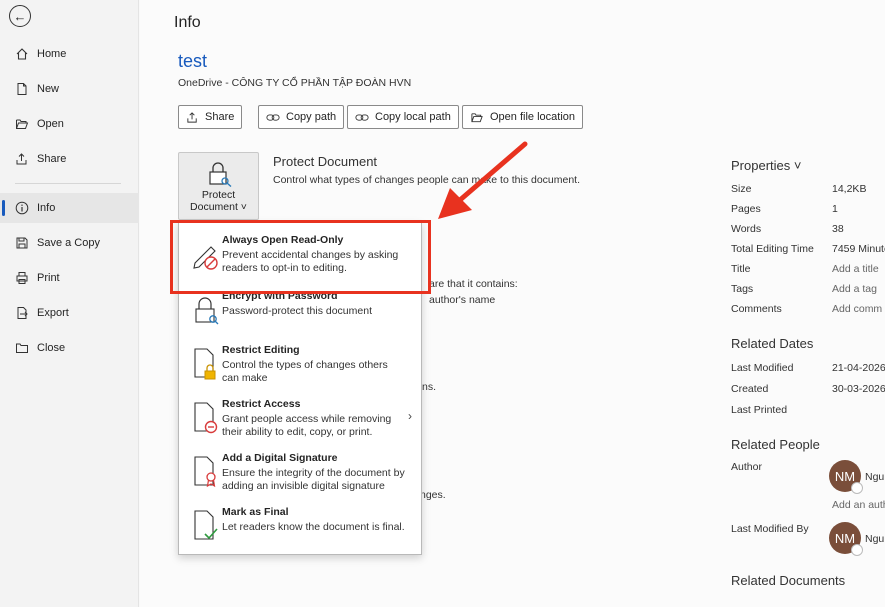 The image size is (885, 607). Describe the element at coordinates (759, 410) in the screenshot. I see `date-row: Last Printed` at that location.